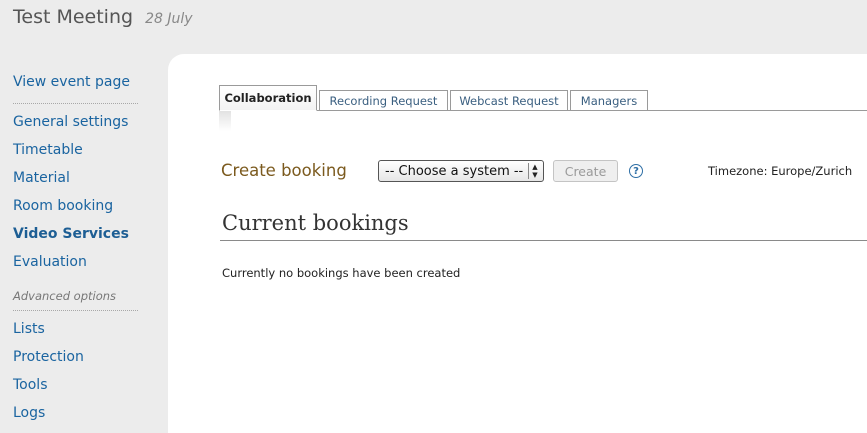 The width and height of the screenshot is (867, 433). I want to click on create-booking-label: Create booking, so click(284, 170).